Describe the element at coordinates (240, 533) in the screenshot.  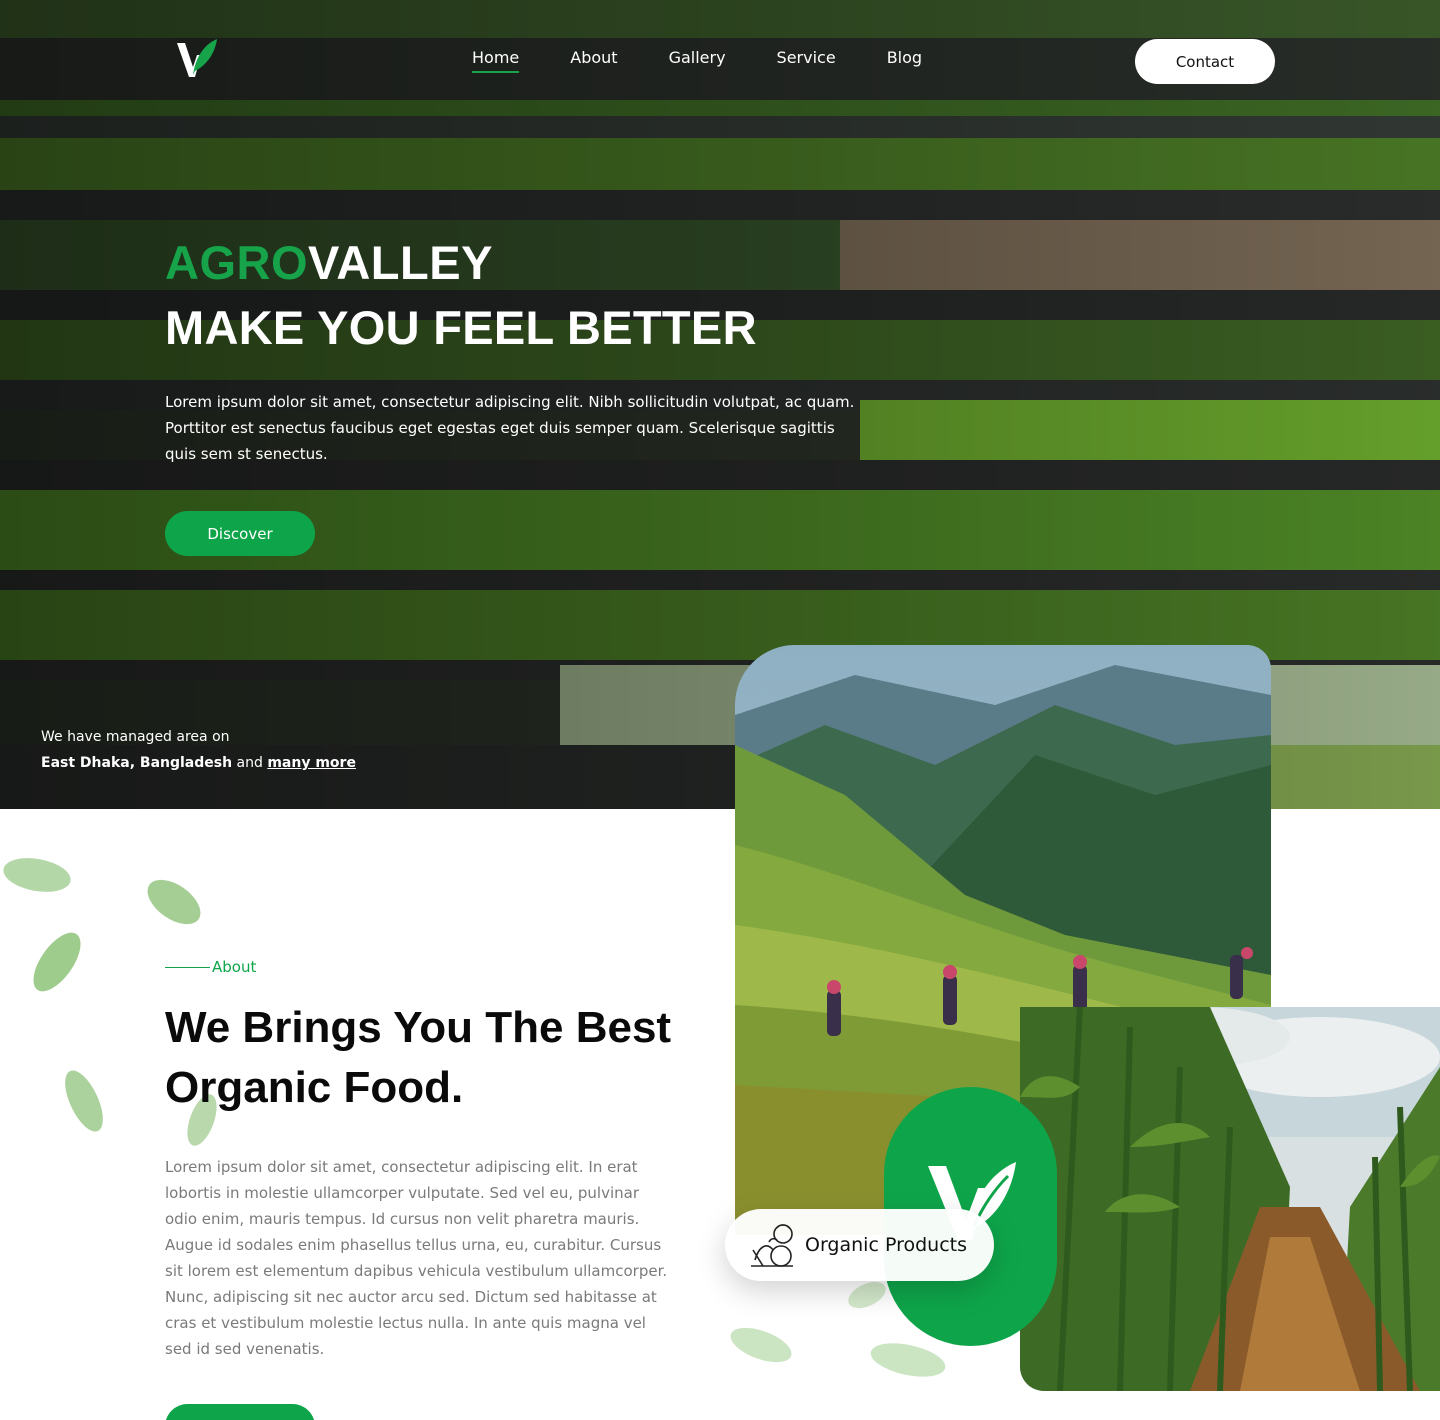
I see `discover-button: Discover` at that location.